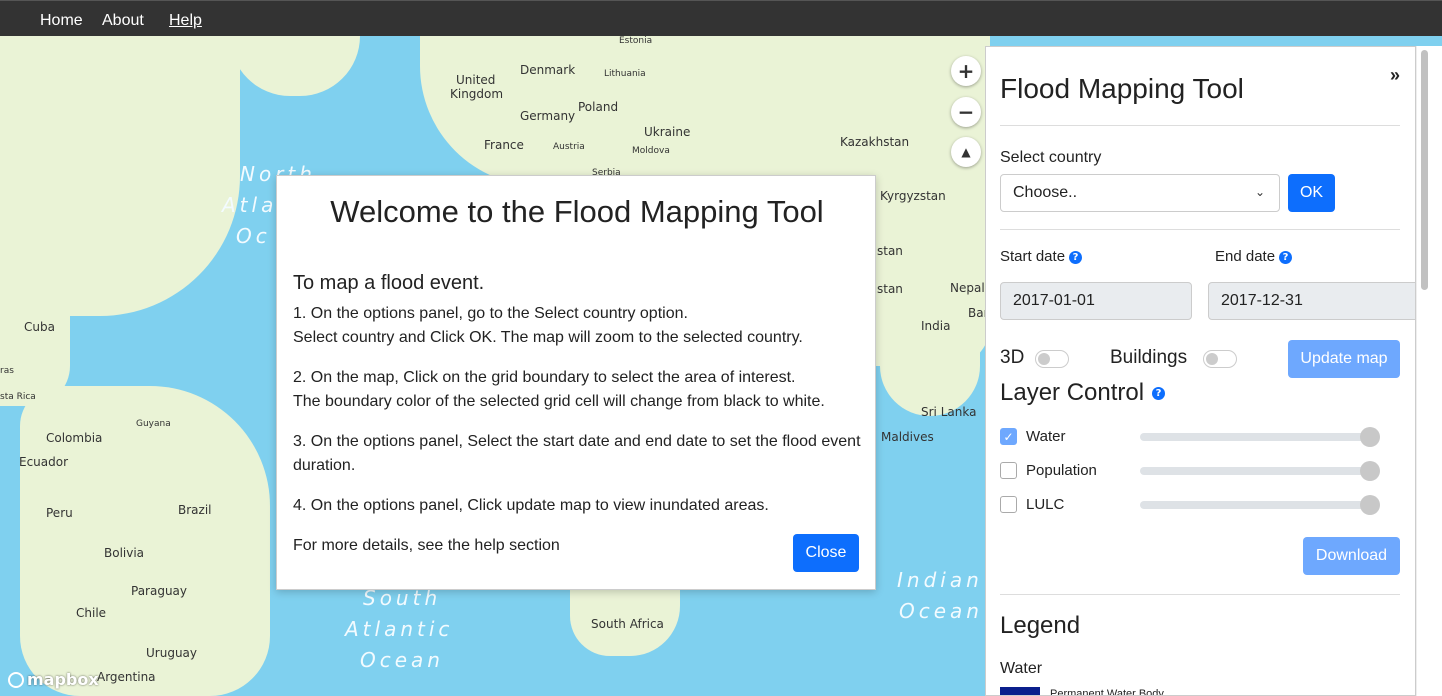 The height and width of the screenshot is (696, 1442). Describe the element at coordinates (940, 580) in the screenshot. I see `ocean-label: Indian` at that location.